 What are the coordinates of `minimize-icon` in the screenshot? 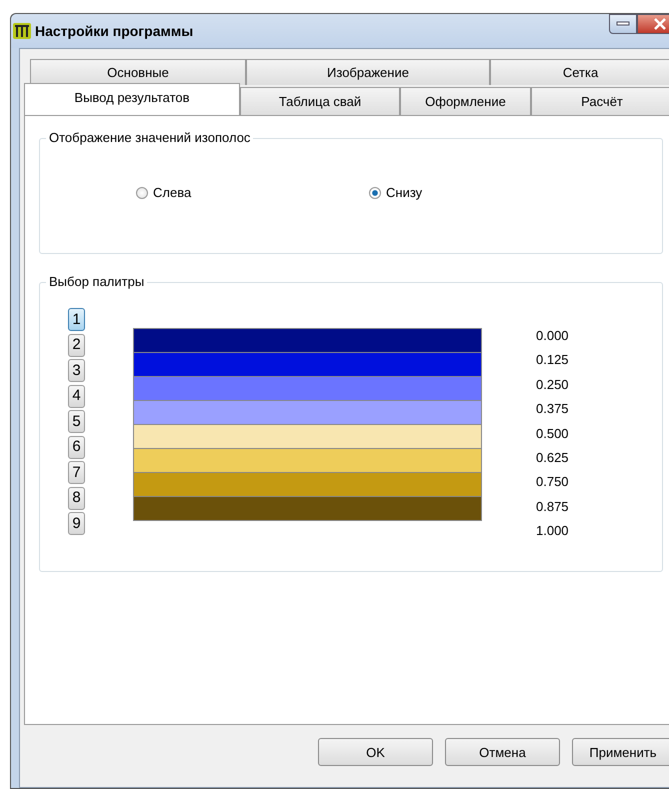 It's located at (623, 24).